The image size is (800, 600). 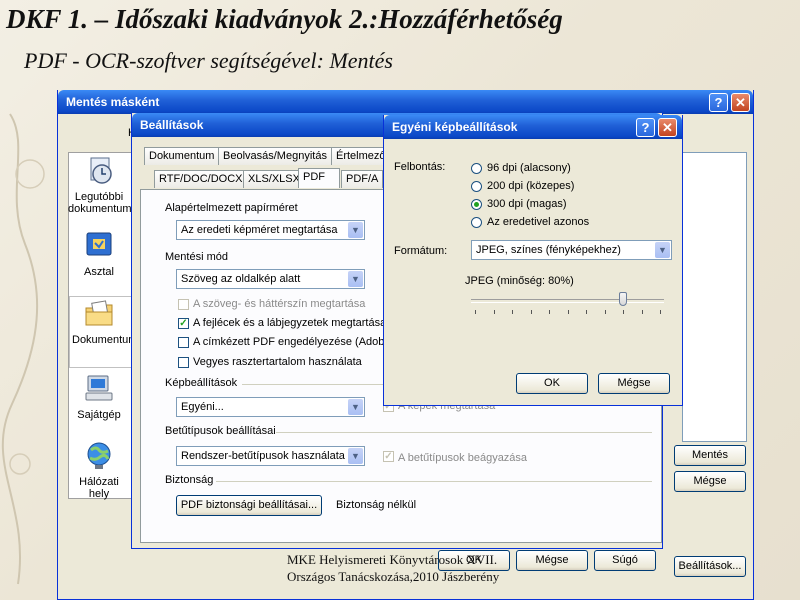 What do you see at coordinates (463, 458) in the screenshot?
I see `embed-fonts-label: A betűtípusok beágyazása` at bounding box center [463, 458].